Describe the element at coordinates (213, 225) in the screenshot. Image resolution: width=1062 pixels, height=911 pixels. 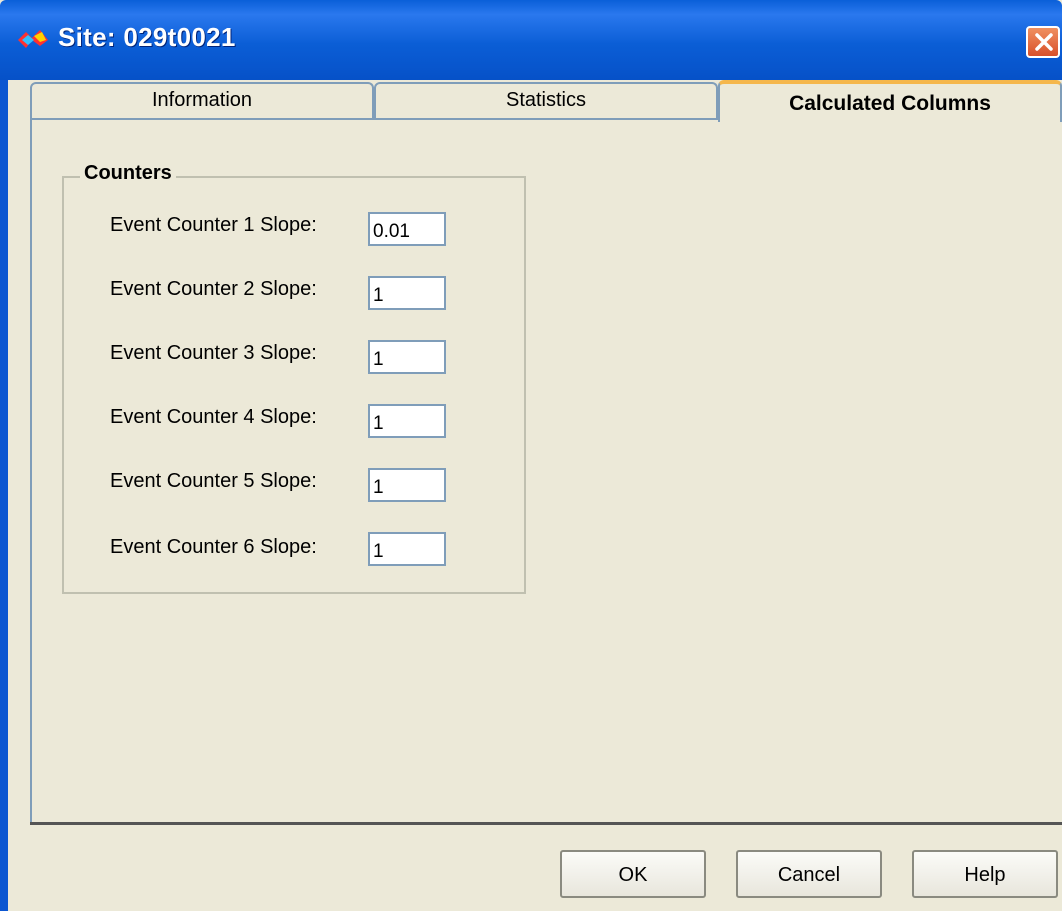
I see `event-counter-1-label: Event Counter 1 Slope:` at that location.